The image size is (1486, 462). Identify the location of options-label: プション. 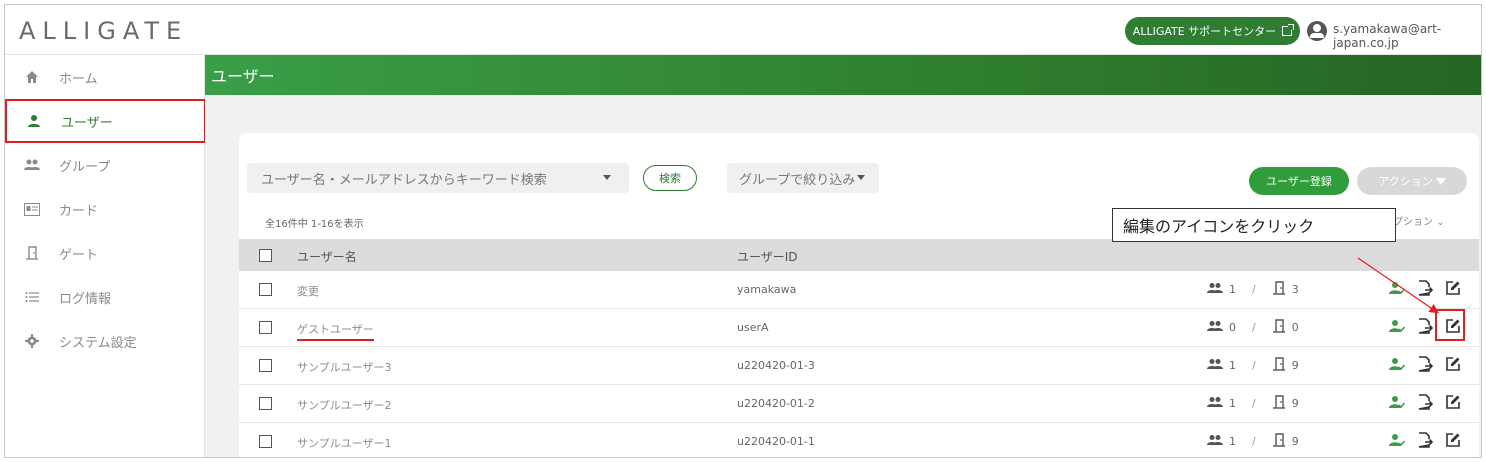
(1413, 222).